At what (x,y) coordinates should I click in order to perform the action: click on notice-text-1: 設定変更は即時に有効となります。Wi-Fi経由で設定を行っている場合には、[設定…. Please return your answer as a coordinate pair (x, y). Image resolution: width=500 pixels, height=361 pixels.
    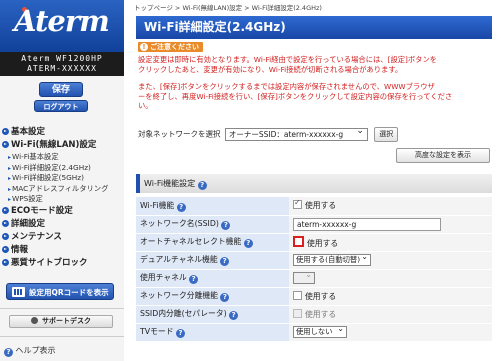
    Looking at the image, I should click on (288, 64).